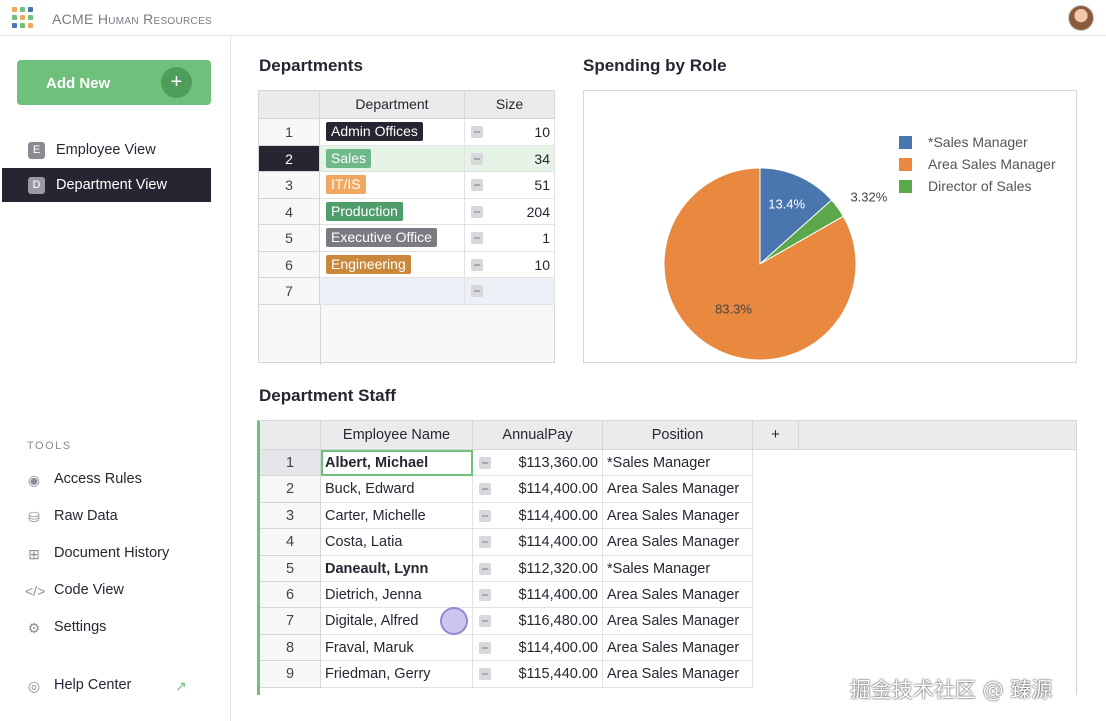 Image resolution: width=1106 pixels, height=721 pixels. What do you see at coordinates (106, 185) in the screenshot?
I see `nav-department-view: D Department View` at bounding box center [106, 185].